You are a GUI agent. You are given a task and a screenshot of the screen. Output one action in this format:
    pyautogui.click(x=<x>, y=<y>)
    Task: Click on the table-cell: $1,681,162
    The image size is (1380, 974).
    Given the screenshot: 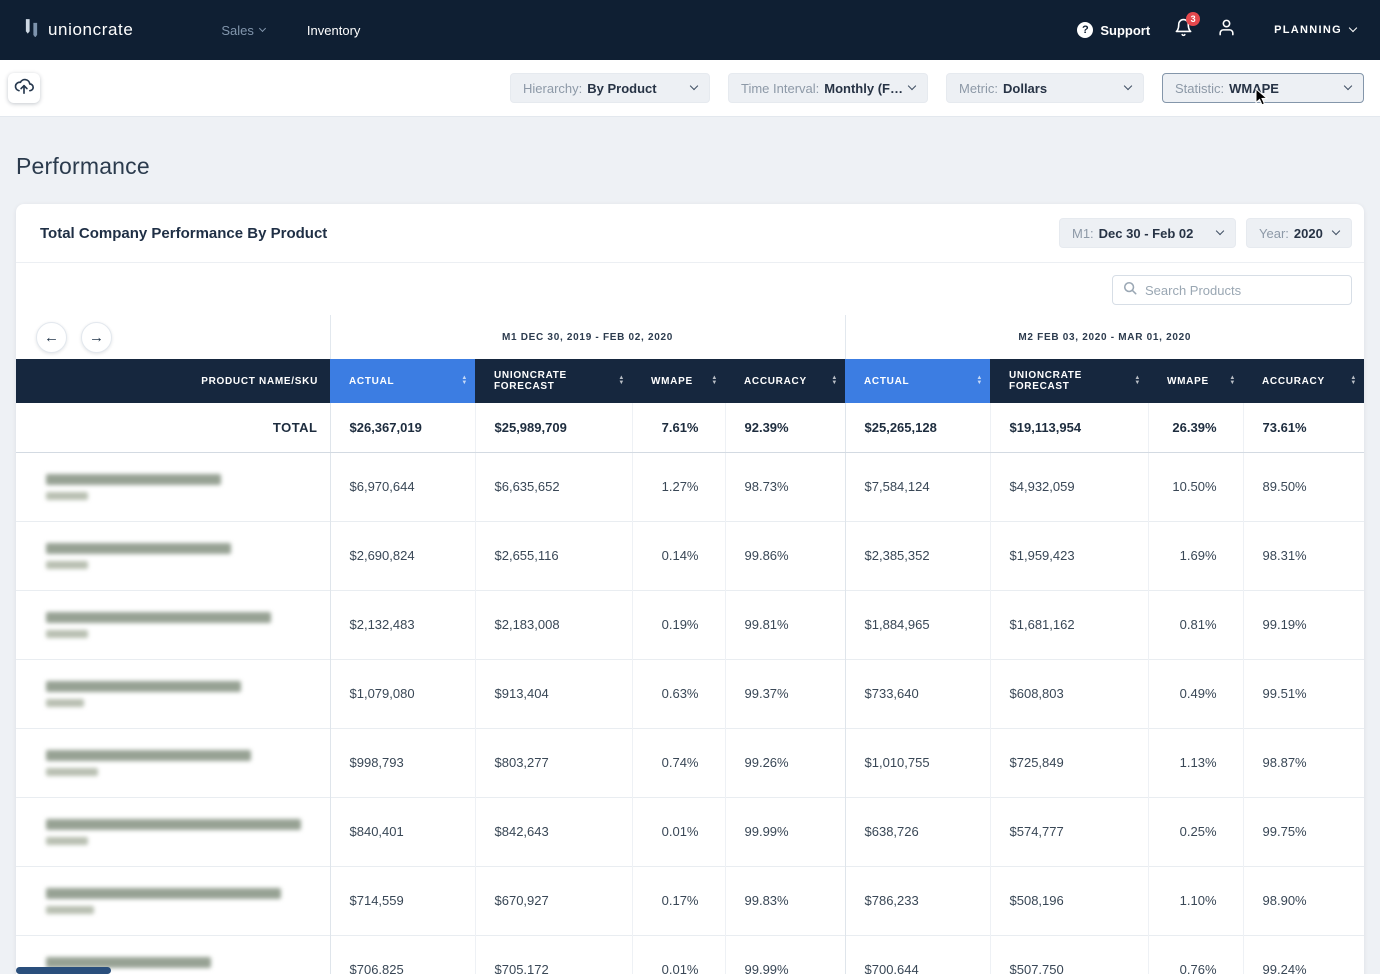 What is the action you would take?
    pyautogui.click(x=1069, y=624)
    